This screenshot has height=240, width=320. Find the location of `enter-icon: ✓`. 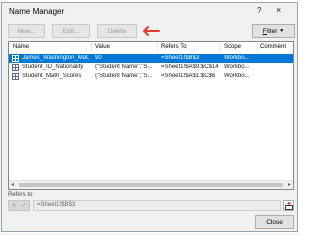

enter-icon: ✓ is located at coordinates (23, 205).